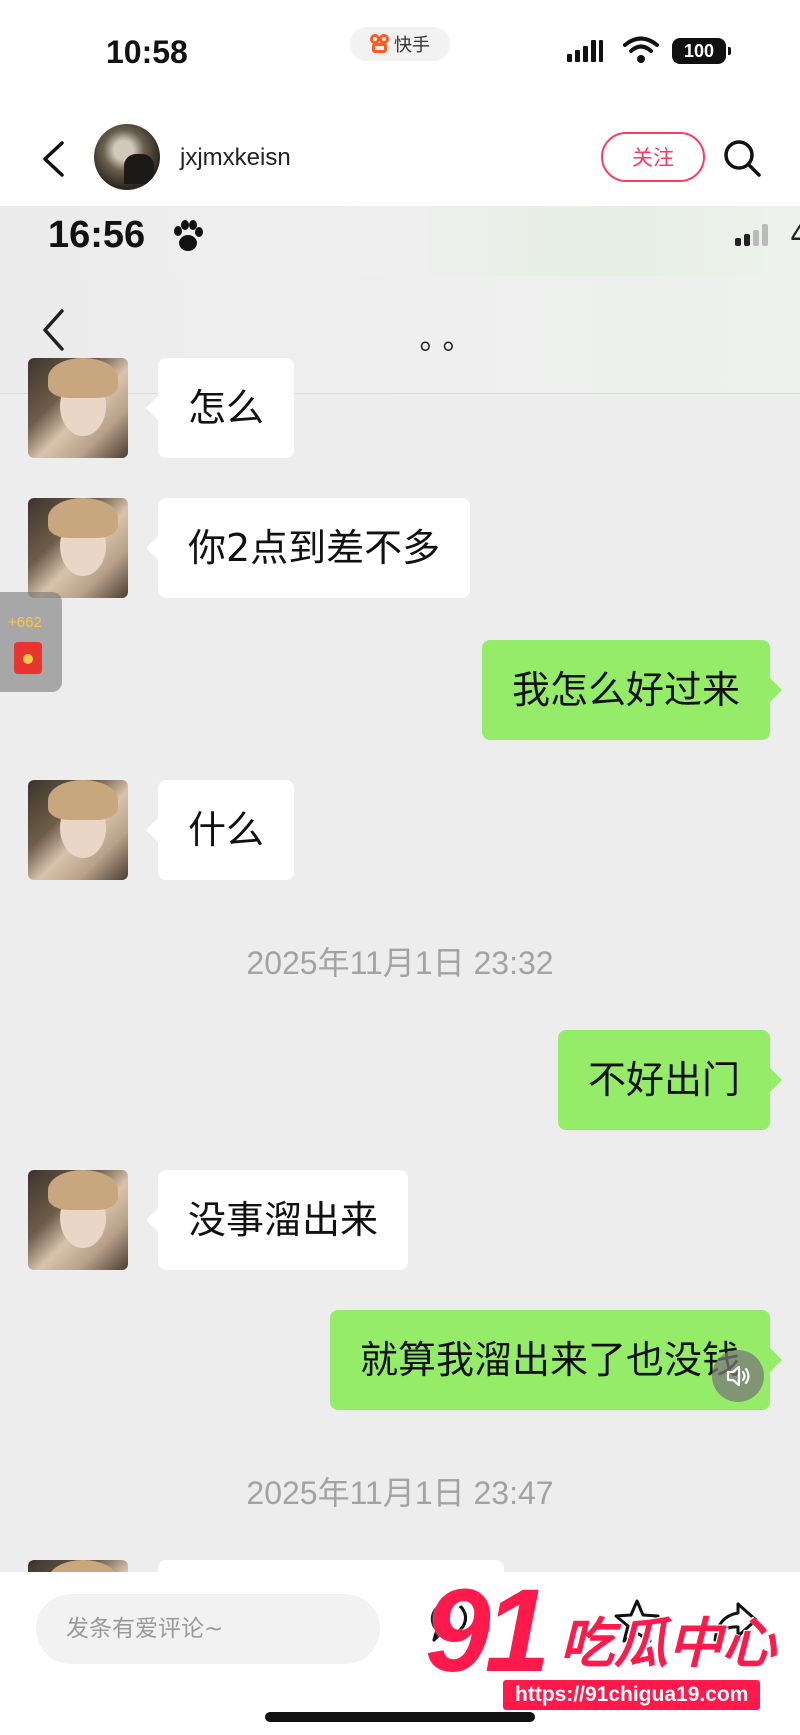  What do you see at coordinates (208, 1629) in the screenshot?
I see `comment-input` at bounding box center [208, 1629].